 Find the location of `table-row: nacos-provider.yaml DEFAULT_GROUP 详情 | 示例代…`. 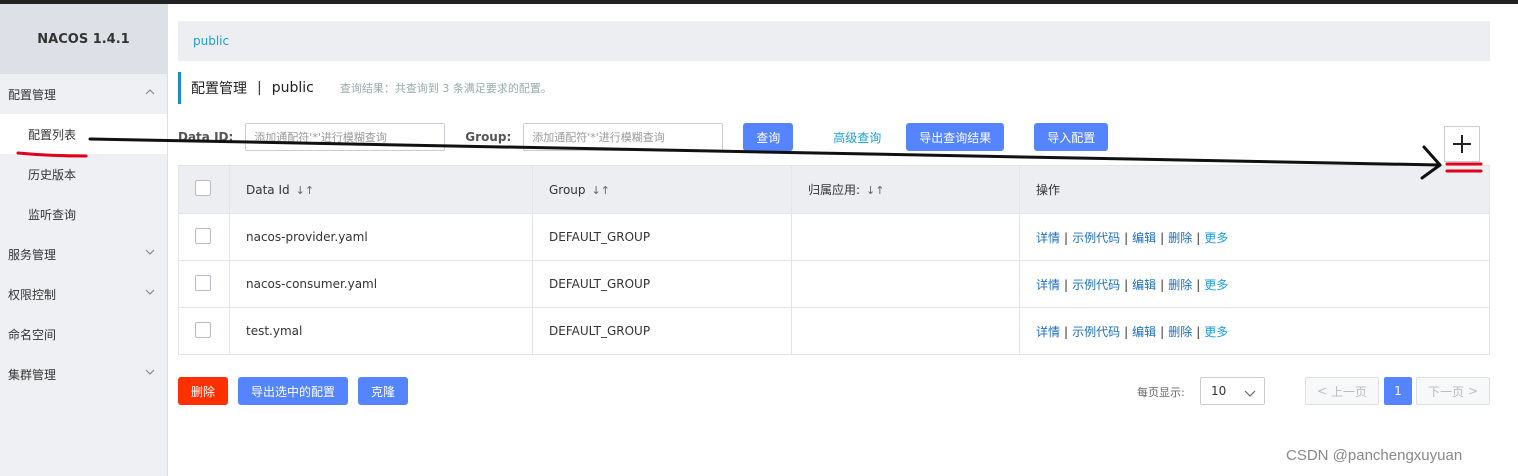

table-row: nacos-provider.yaml DEFAULT_GROUP 详情 | 示例代… is located at coordinates (834, 237).